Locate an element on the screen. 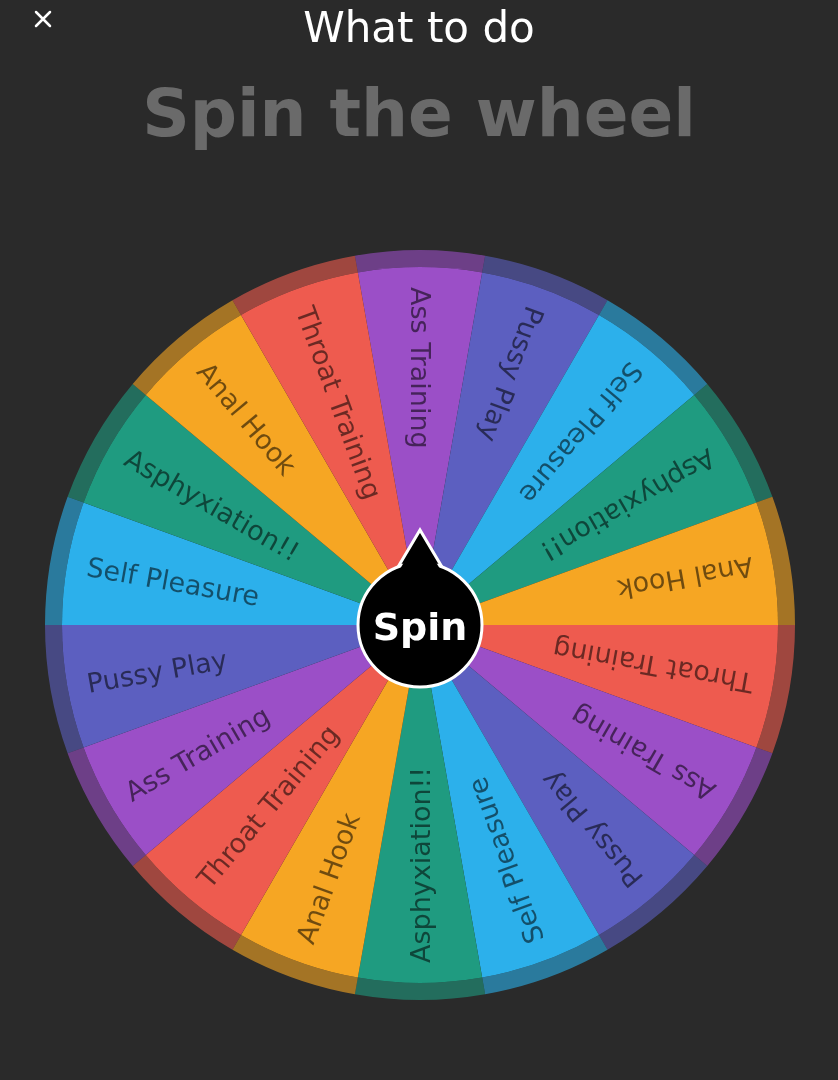 This screenshot has height=1080, width=838. screen-title: What to do is located at coordinates (419, 28).